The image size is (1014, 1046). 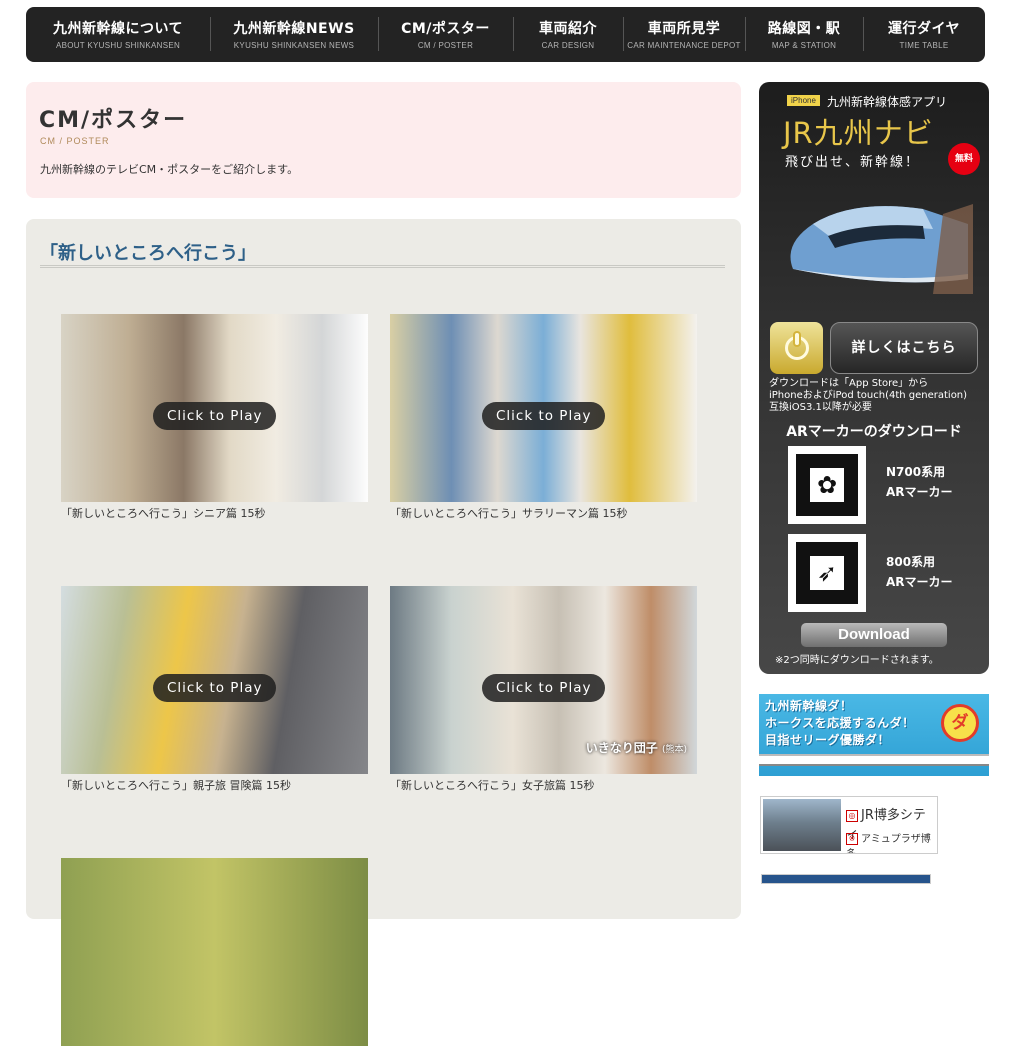 I want to click on video-card: Click to Play 「新しいところへ行こう」親子旅 冒険篇 15秒, so click(x=214, y=689).